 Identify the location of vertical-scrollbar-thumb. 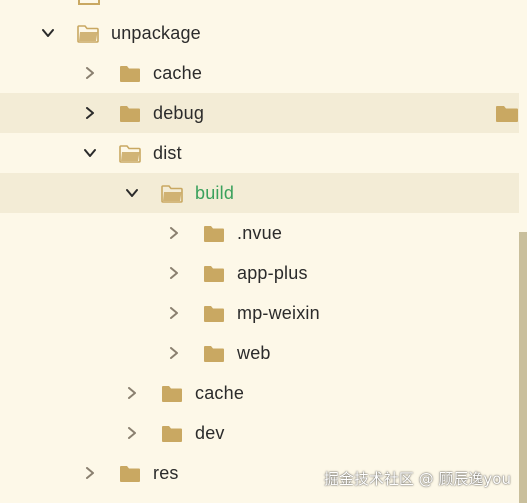
(523, 367).